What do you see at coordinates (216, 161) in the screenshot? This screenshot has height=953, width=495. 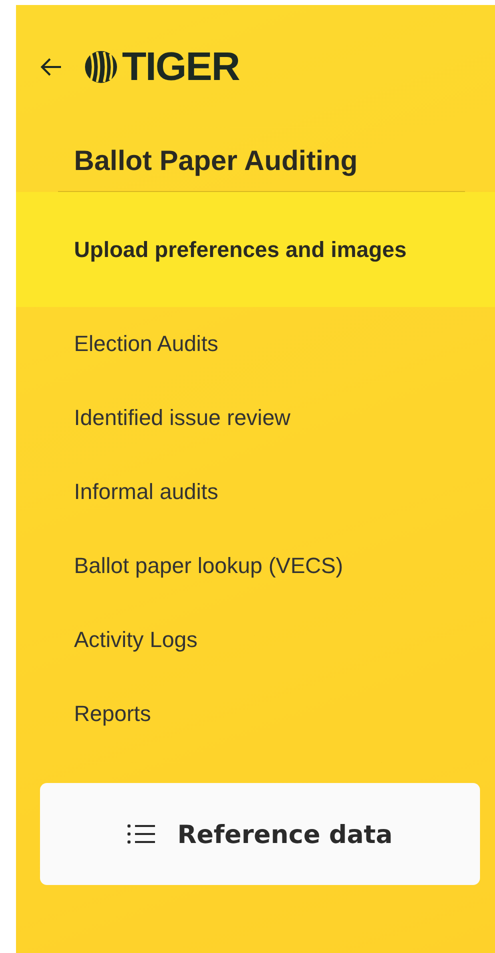 I see `section-title: Ballot Paper Auditing` at bounding box center [216, 161].